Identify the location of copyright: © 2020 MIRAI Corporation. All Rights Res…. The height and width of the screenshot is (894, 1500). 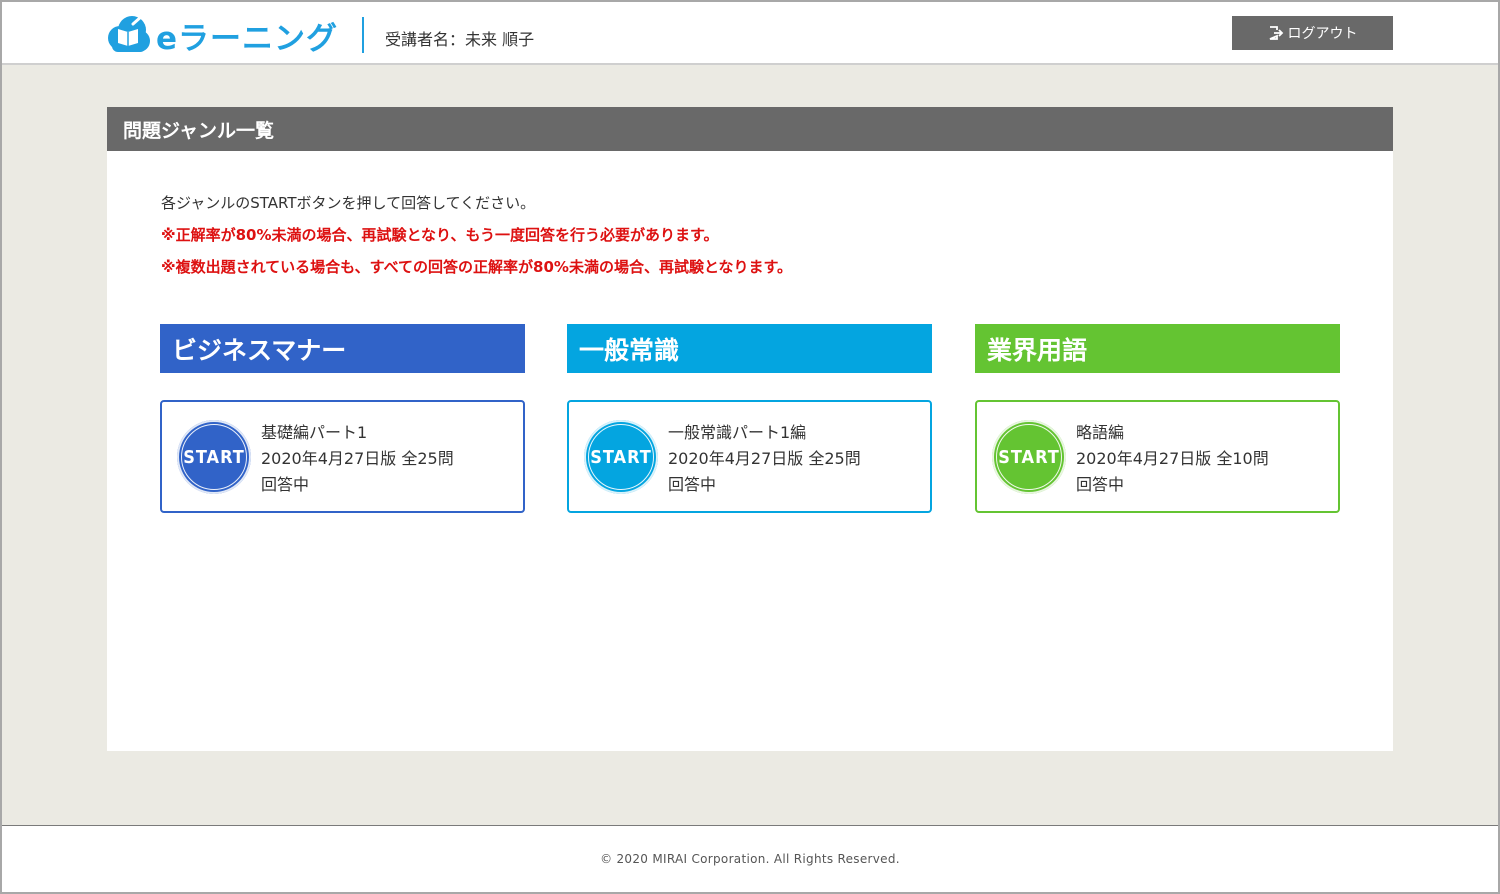
(750, 859).